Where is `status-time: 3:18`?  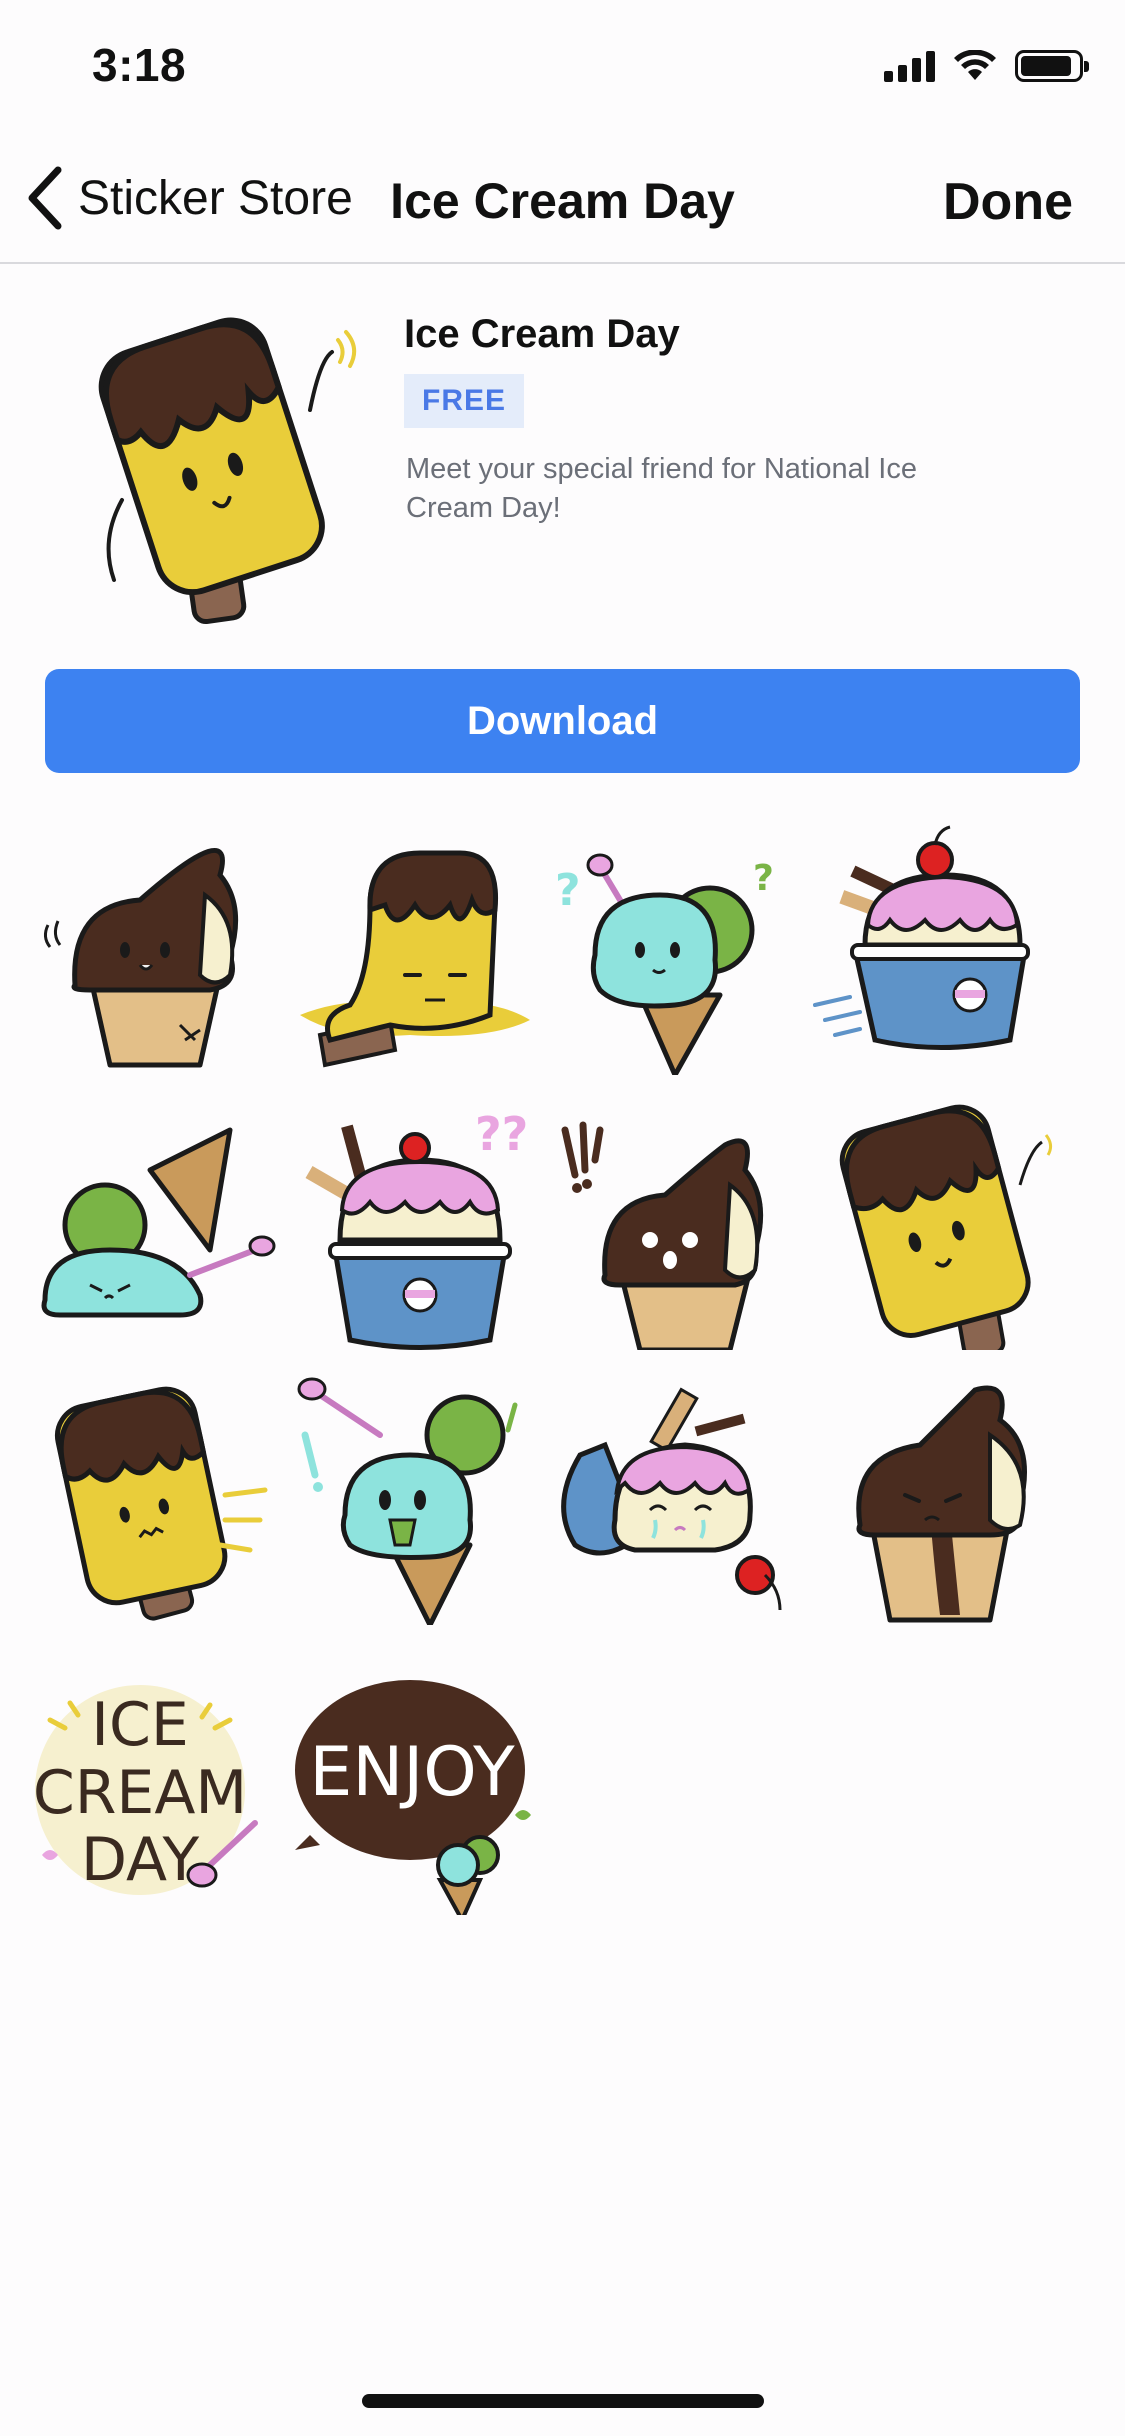 status-time: 3:18 is located at coordinates (139, 65).